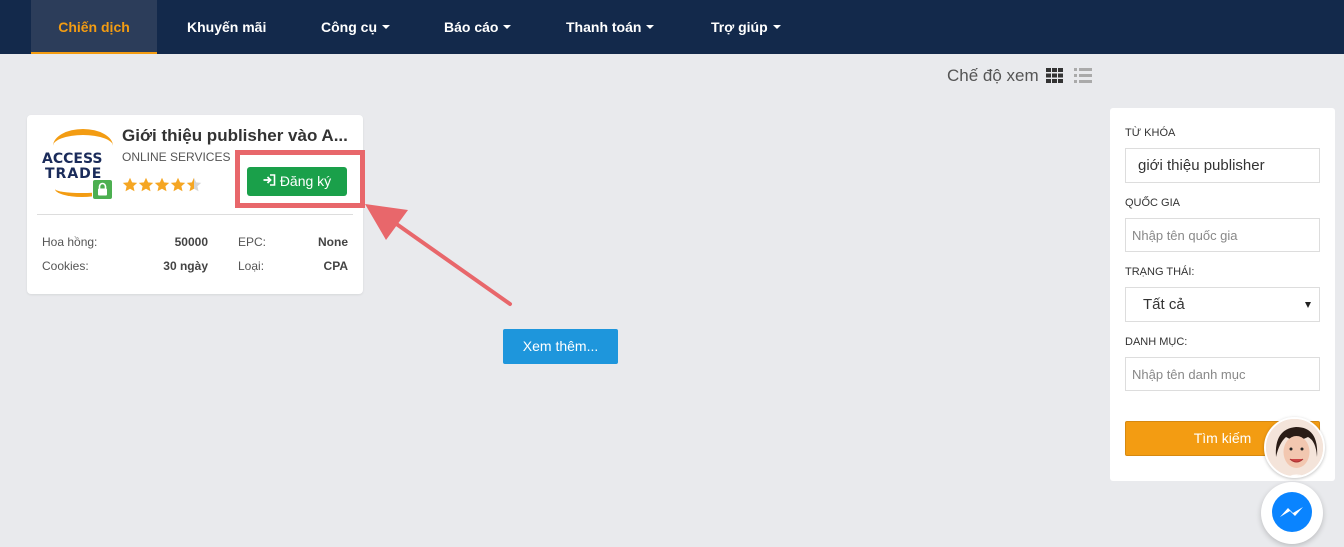 Image resolution: width=1344 pixels, height=547 pixels. What do you see at coordinates (1156, 342) in the screenshot?
I see `category-label: DANH MỤC:` at bounding box center [1156, 342].